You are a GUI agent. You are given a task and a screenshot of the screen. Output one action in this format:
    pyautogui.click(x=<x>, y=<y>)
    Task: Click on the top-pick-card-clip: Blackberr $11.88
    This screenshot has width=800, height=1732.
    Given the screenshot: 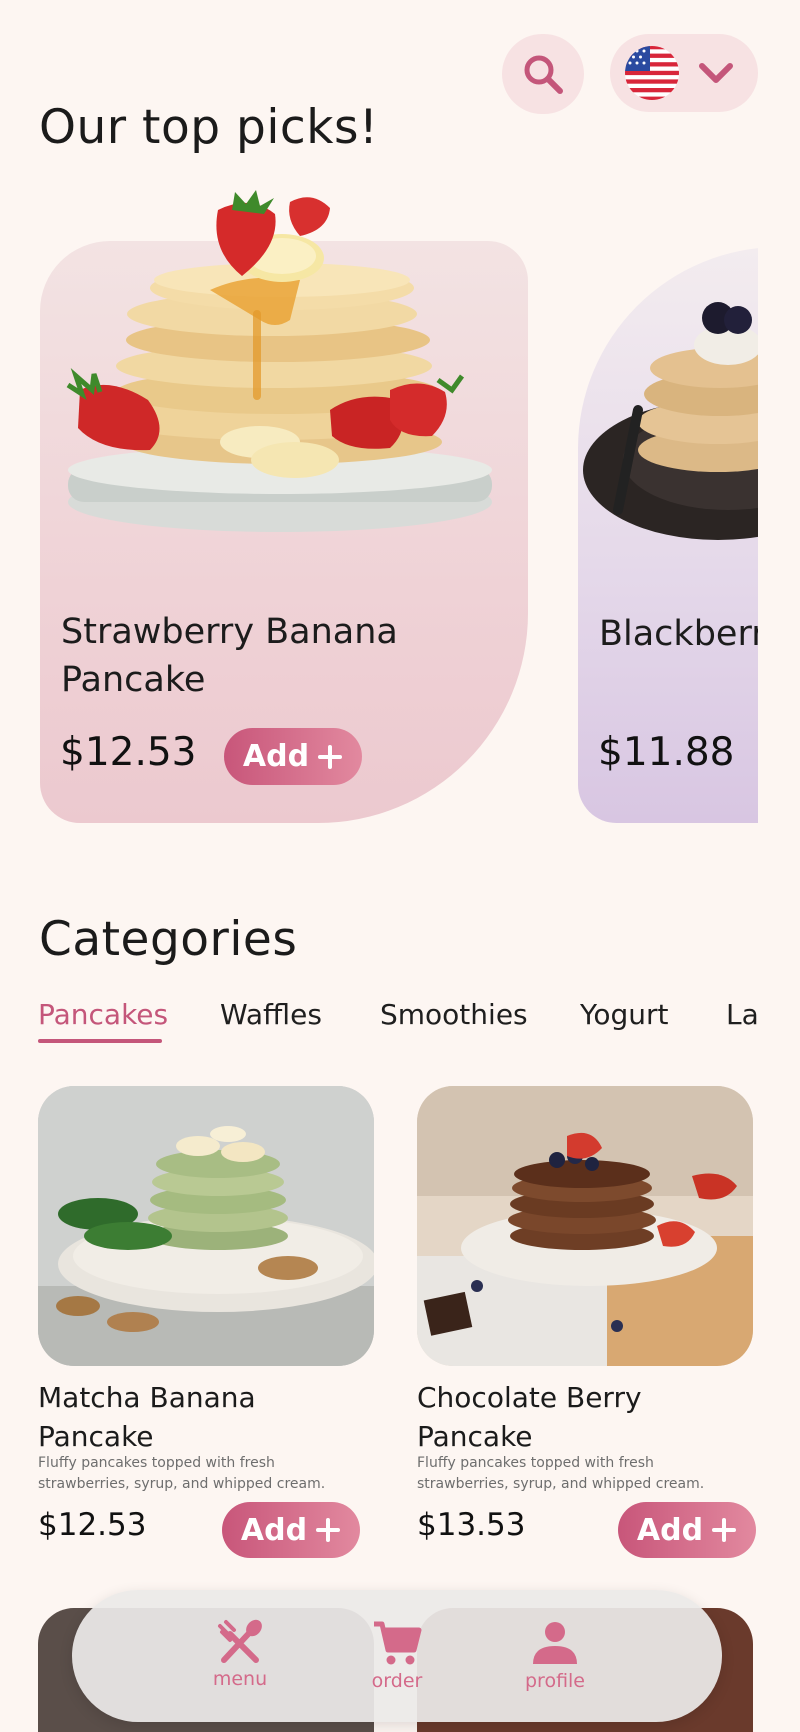 What is the action you would take?
    pyautogui.click(x=668, y=520)
    